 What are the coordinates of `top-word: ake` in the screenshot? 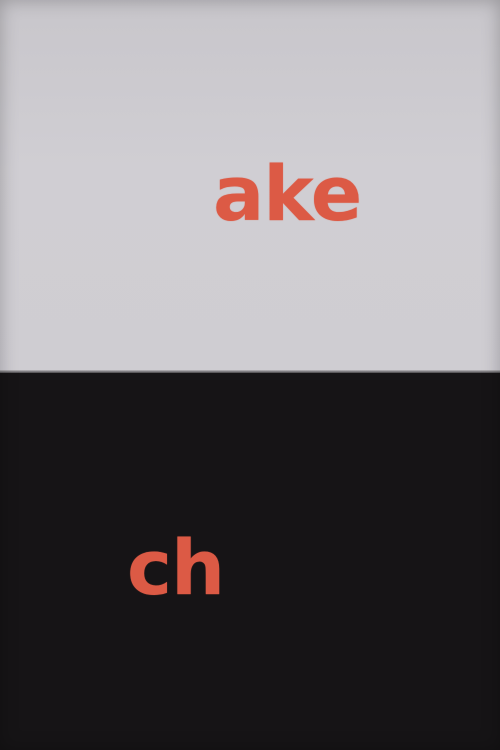 It's located at (287, 193).